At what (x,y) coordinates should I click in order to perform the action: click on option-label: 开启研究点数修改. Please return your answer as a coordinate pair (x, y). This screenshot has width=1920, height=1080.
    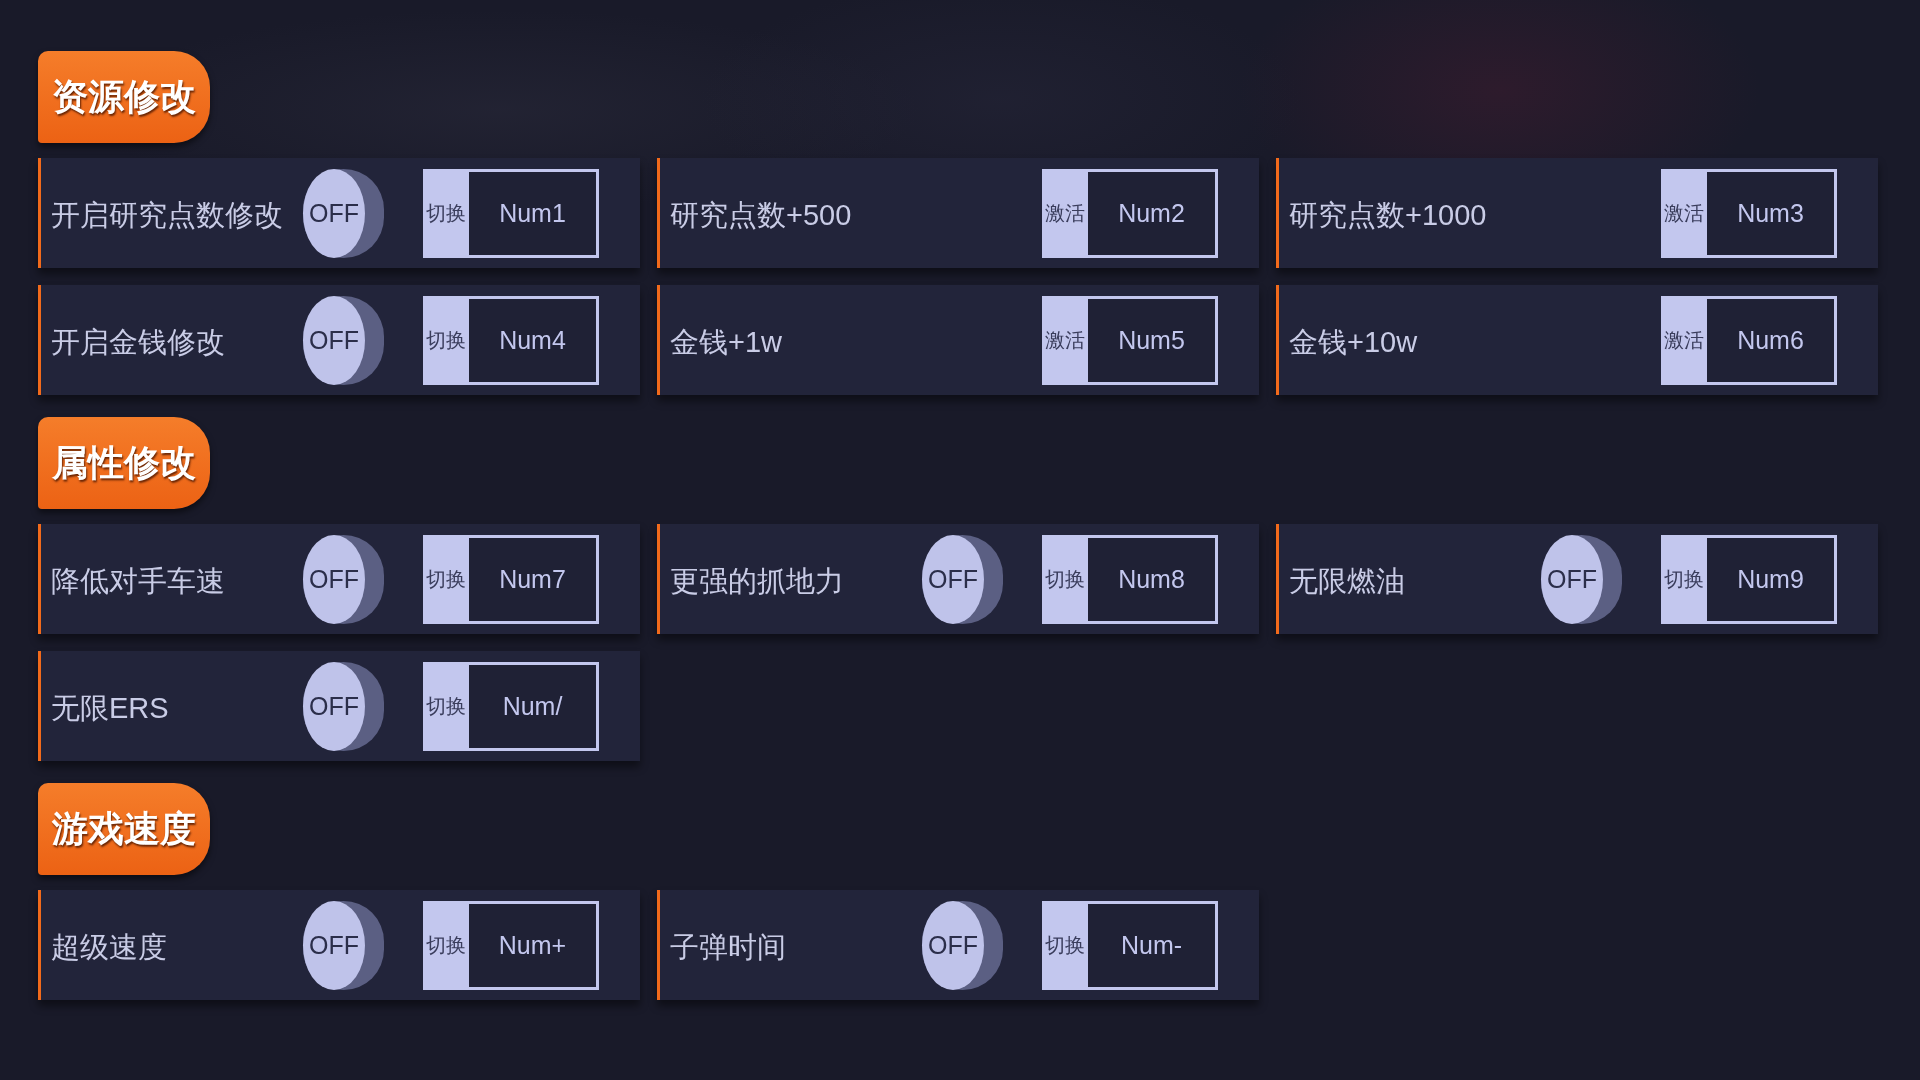
    Looking at the image, I should click on (167, 215).